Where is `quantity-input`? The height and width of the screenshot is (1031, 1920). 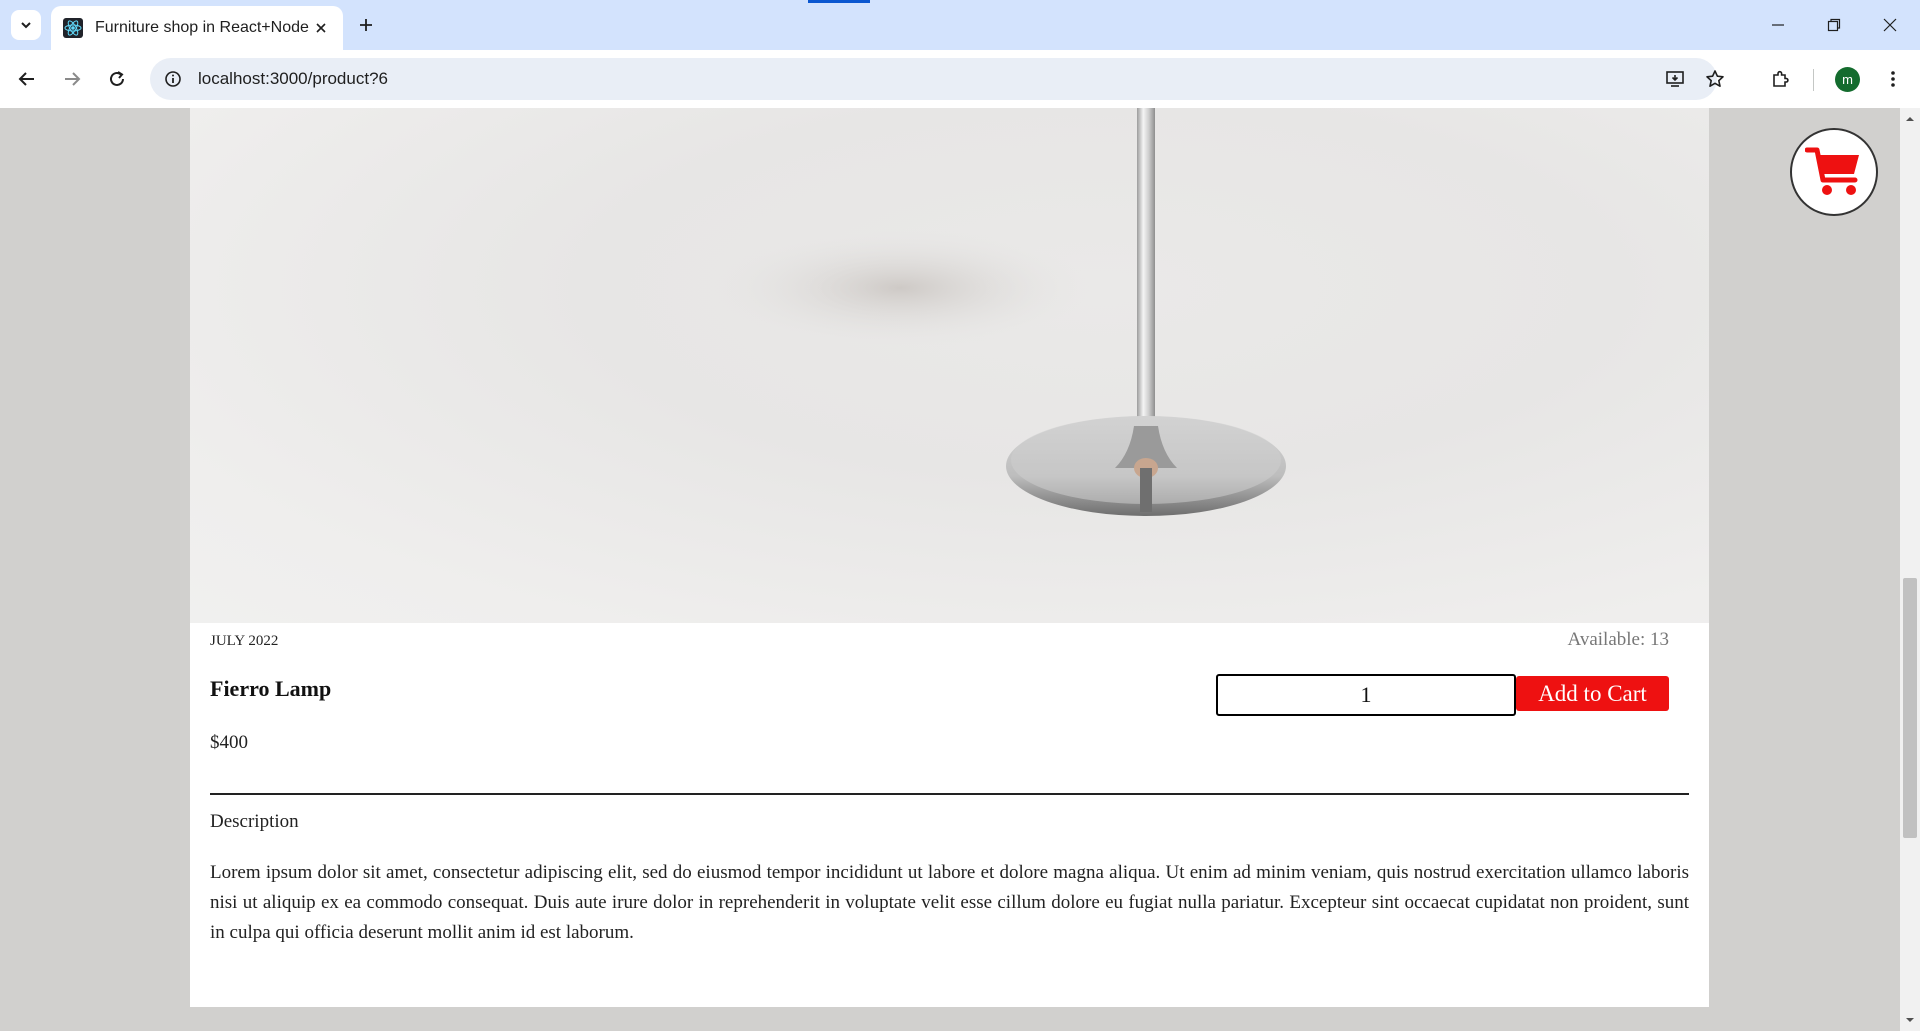
quantity-input is located at coordinates (1366, 695).